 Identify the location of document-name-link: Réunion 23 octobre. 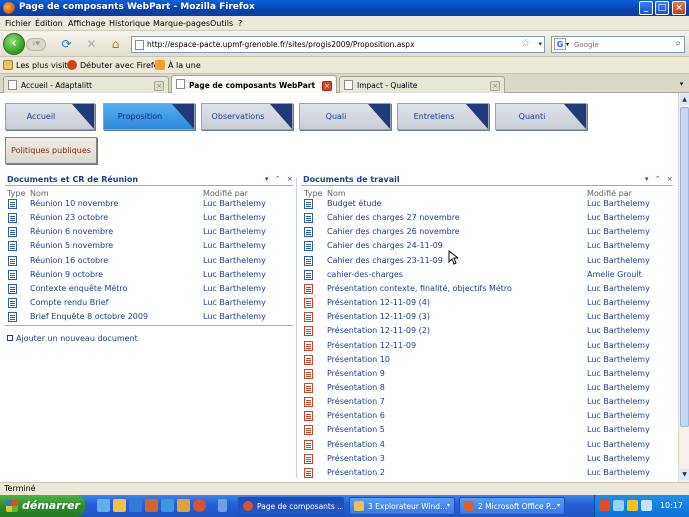
(69, 217).